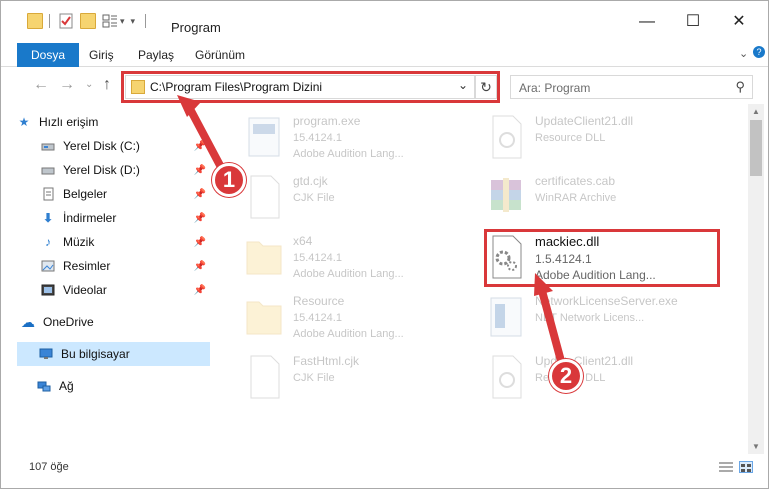 The width and height of the screenshot is (769, 489). What do you see at coordinates (384, 467) in the screenshot?
I see `status-bar: 107 öğe` at bounding box center [384, 467].